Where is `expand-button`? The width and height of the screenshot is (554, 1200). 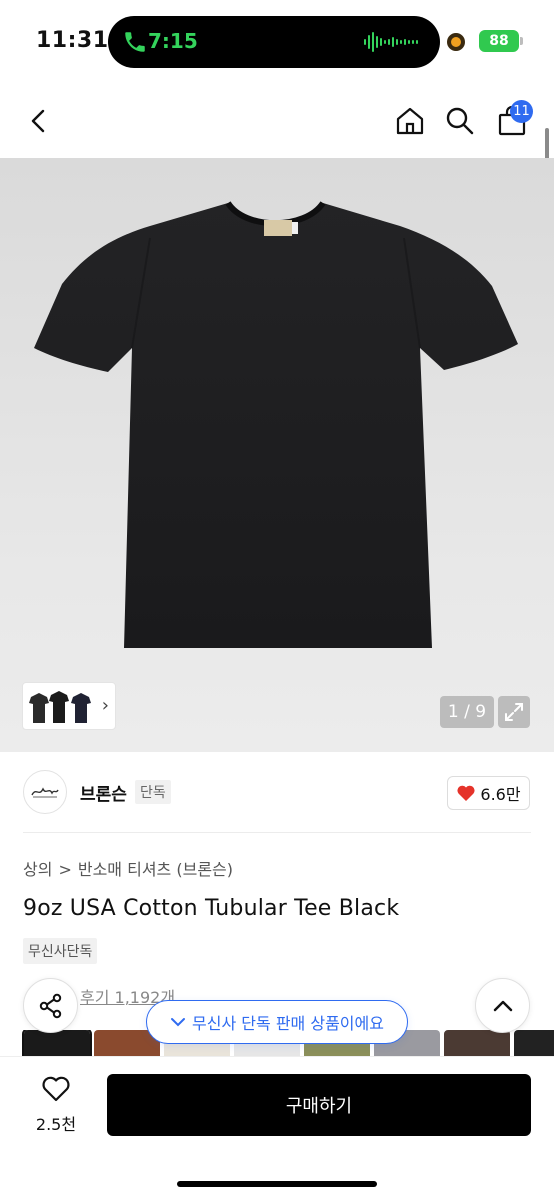
expand-button is located at coordinates (514, 712).